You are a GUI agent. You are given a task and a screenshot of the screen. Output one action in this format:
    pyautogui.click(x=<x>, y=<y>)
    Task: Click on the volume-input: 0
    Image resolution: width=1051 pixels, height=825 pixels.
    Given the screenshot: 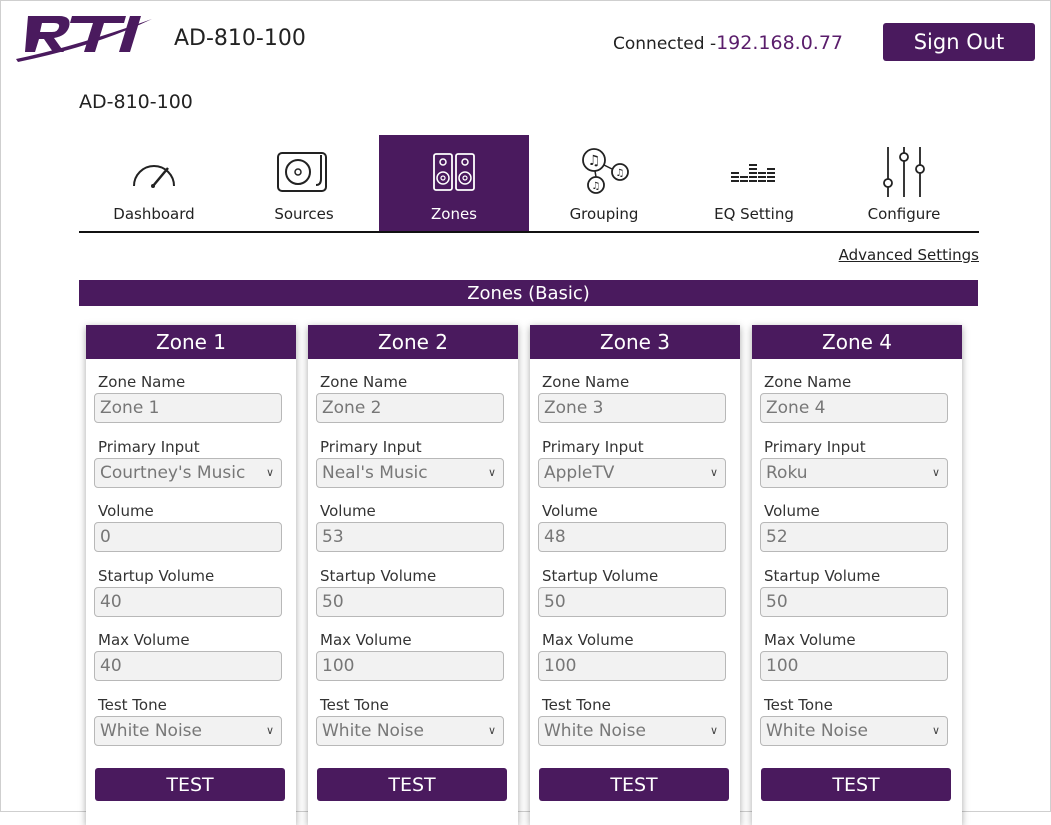 What is the action you would take?
    pyautogui.click(x=188, y=537)
    